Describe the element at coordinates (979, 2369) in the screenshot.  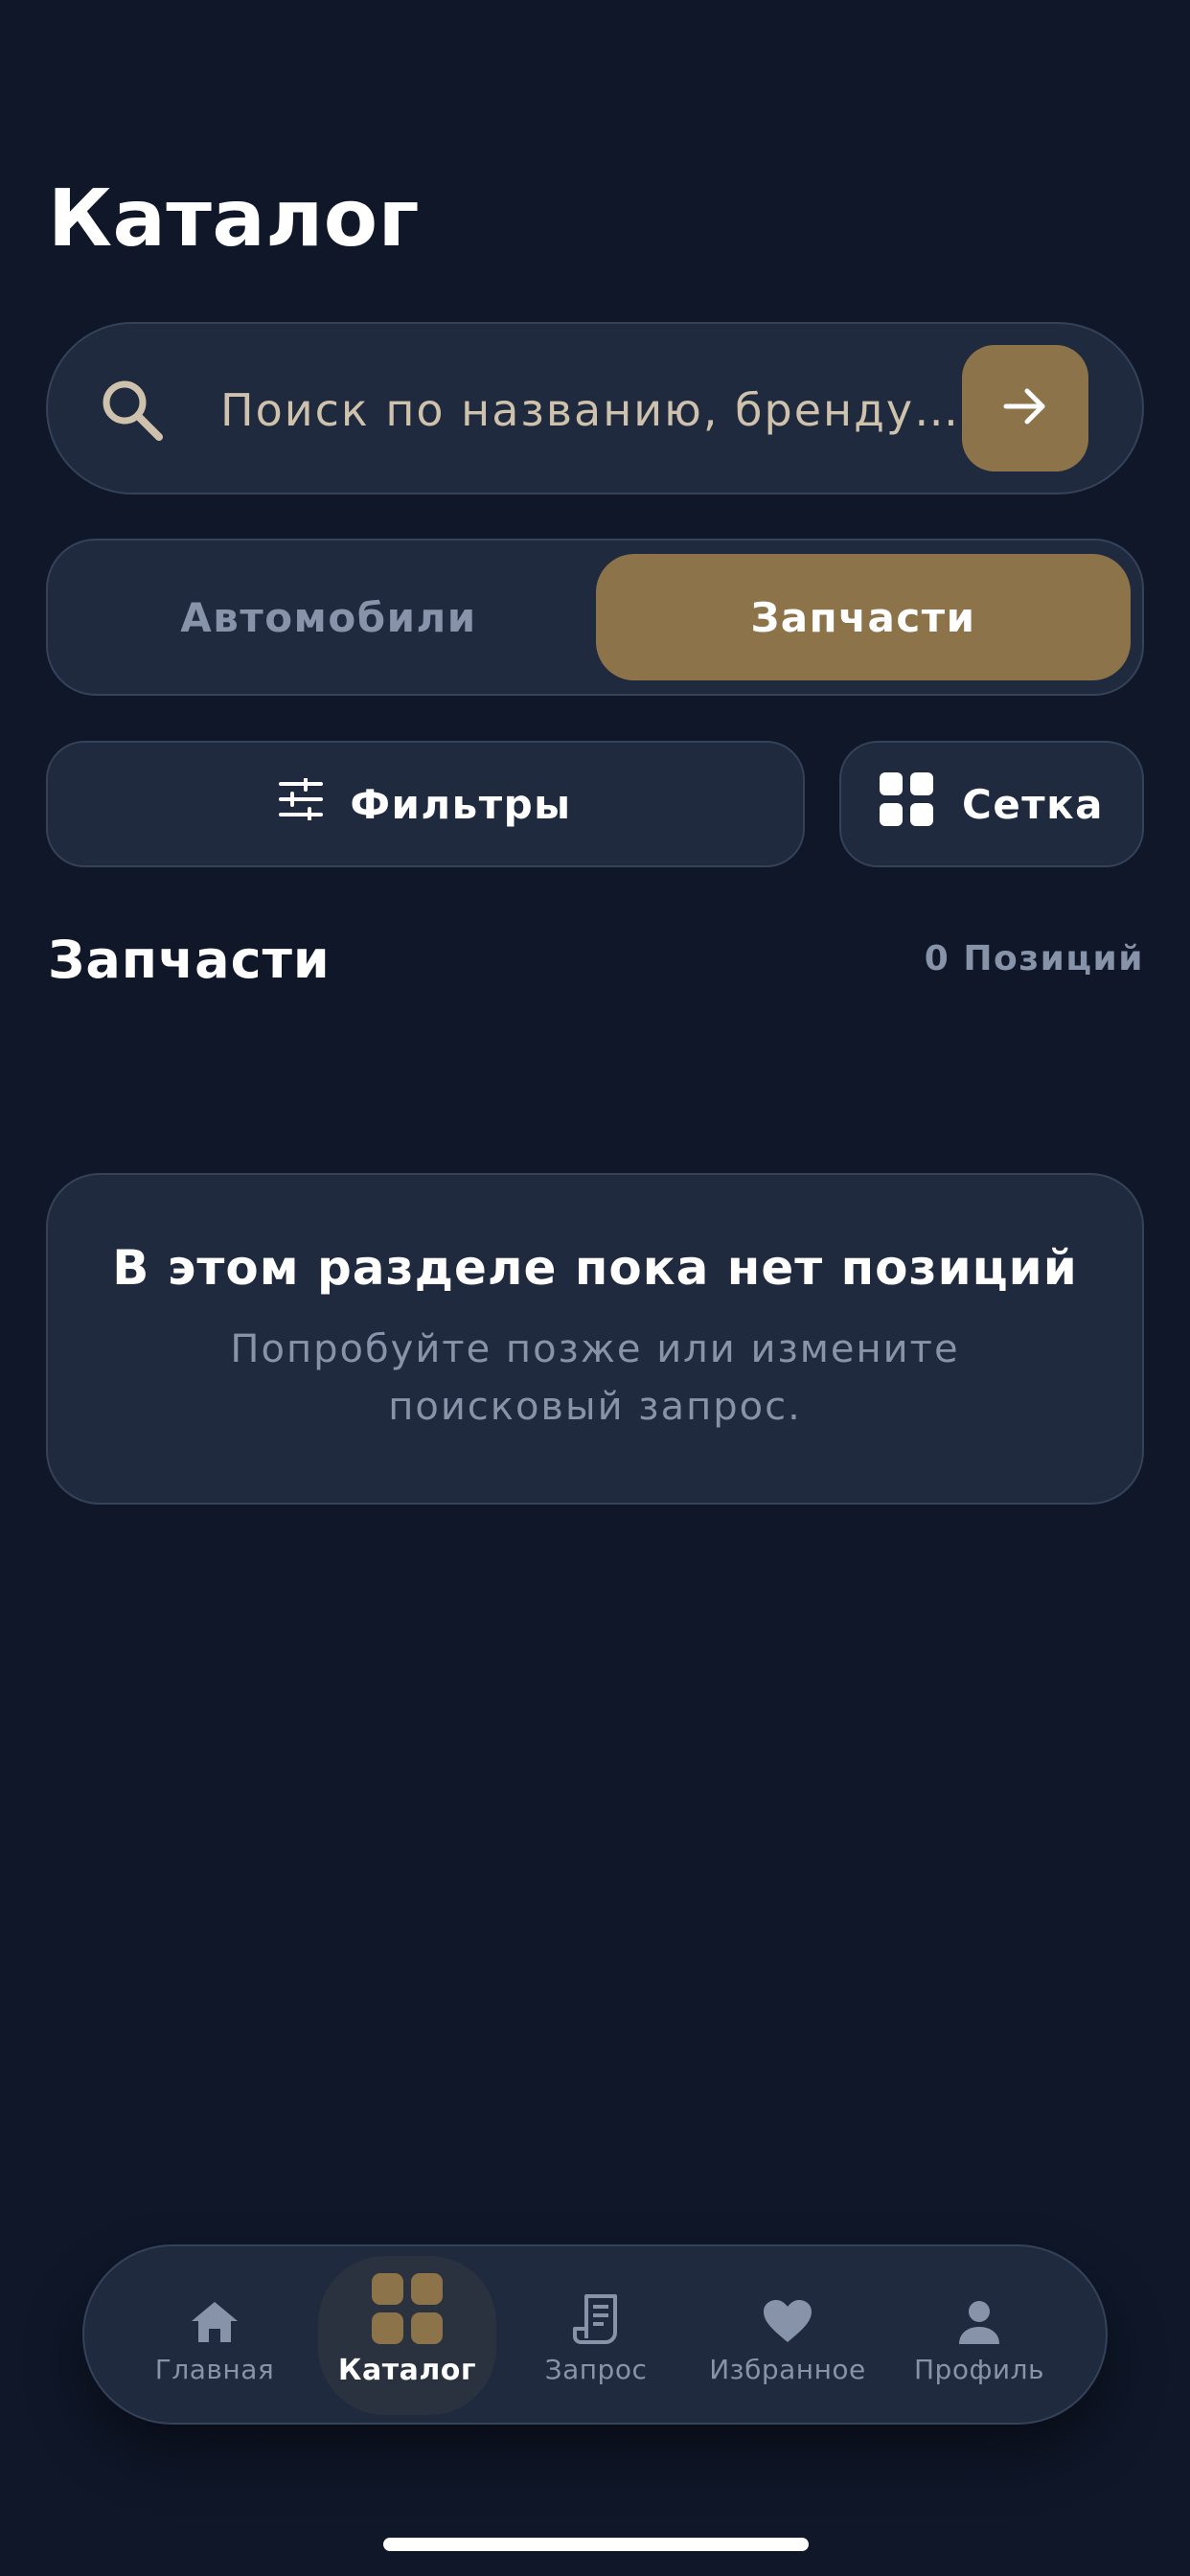
I see `tab-profile-label: Профиль` at that location.